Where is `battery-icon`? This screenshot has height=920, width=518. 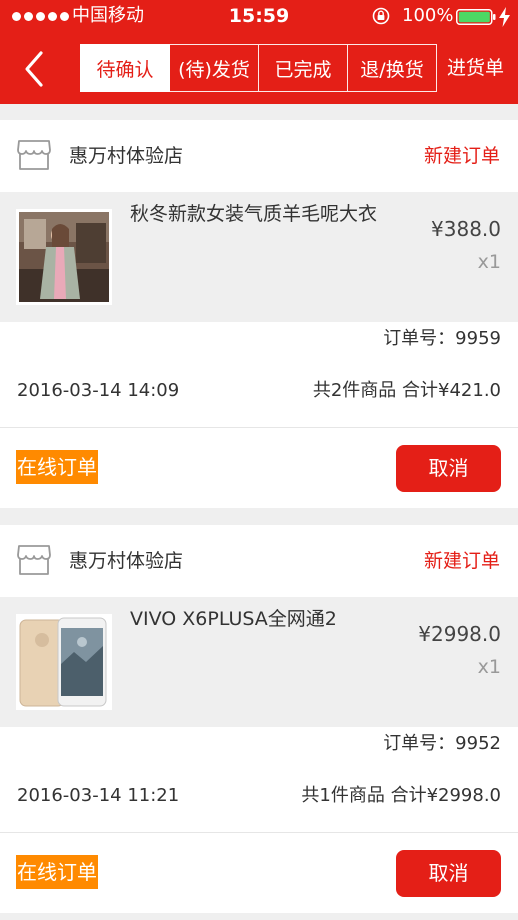
battery-icon is located at coordinates (476, 17).